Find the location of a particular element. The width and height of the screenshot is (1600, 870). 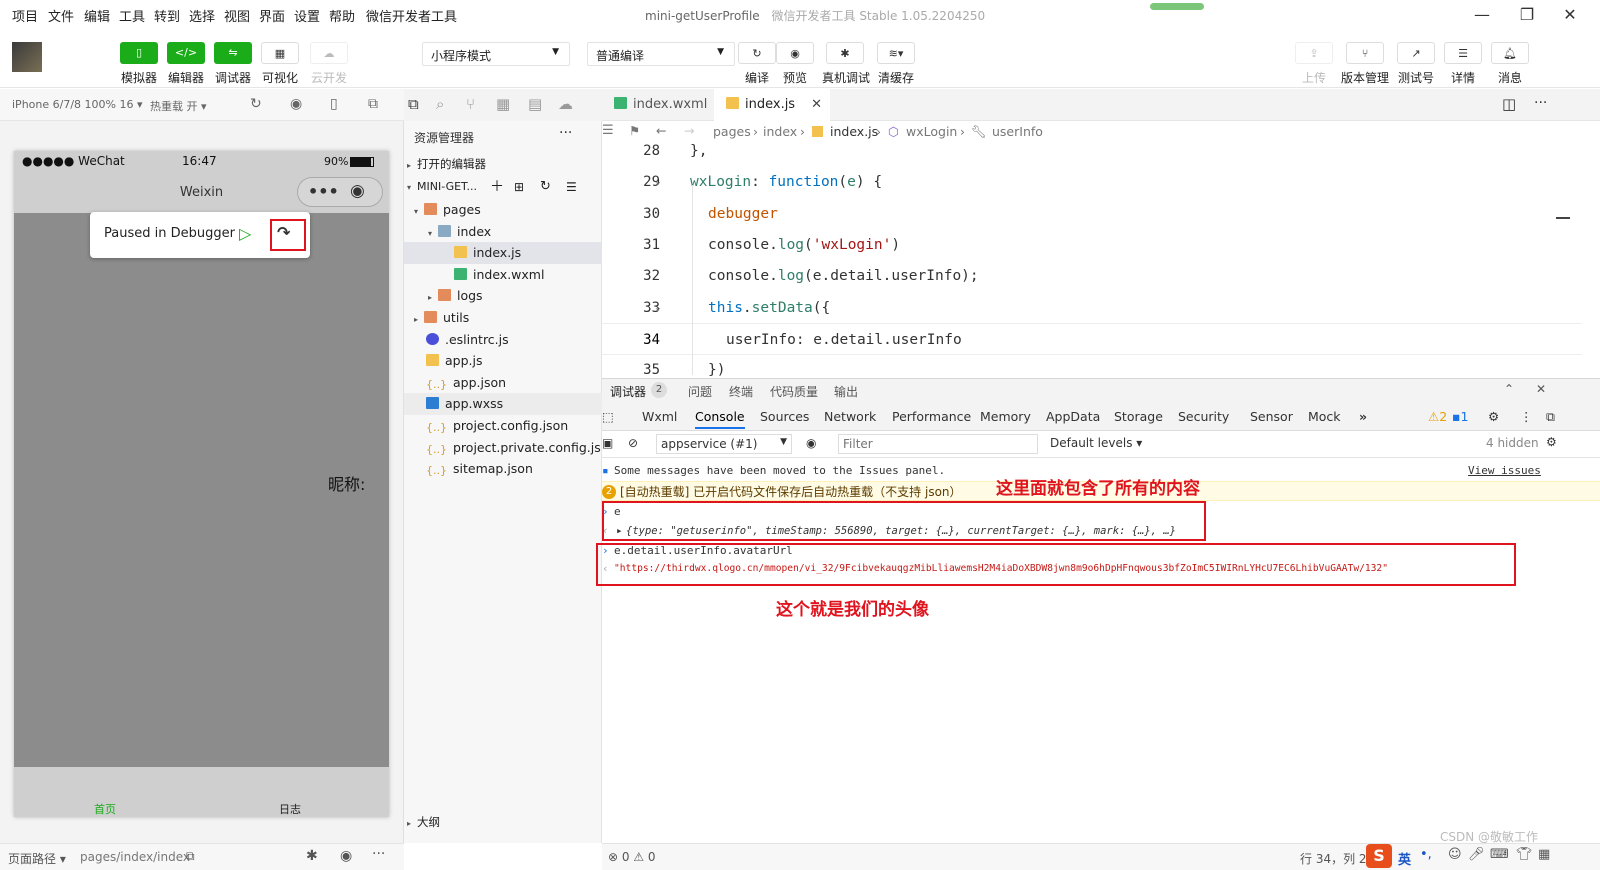

console-filter-input is located at coordinates (938, 444).